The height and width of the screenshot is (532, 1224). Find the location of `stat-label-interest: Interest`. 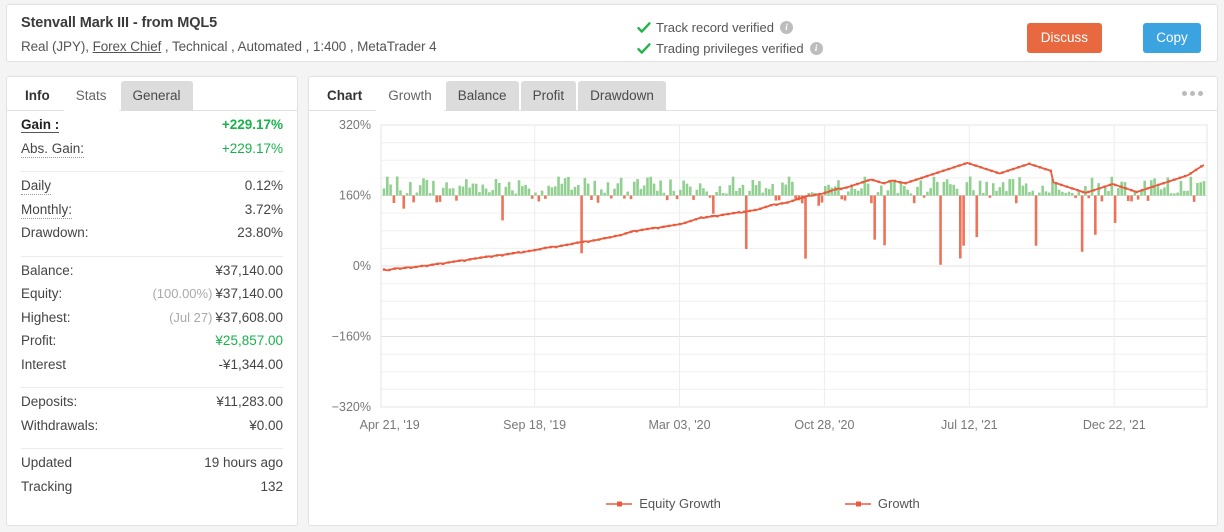

stat-label-interest: Interest is located at coordinates (44, 364).